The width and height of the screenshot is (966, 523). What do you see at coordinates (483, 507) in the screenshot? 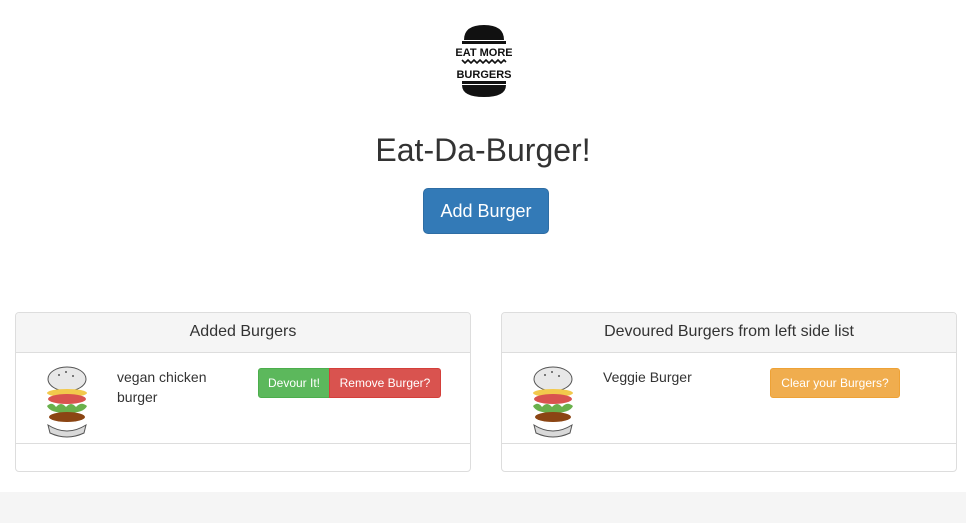
I see `footer` at bounding box center [483, 507].